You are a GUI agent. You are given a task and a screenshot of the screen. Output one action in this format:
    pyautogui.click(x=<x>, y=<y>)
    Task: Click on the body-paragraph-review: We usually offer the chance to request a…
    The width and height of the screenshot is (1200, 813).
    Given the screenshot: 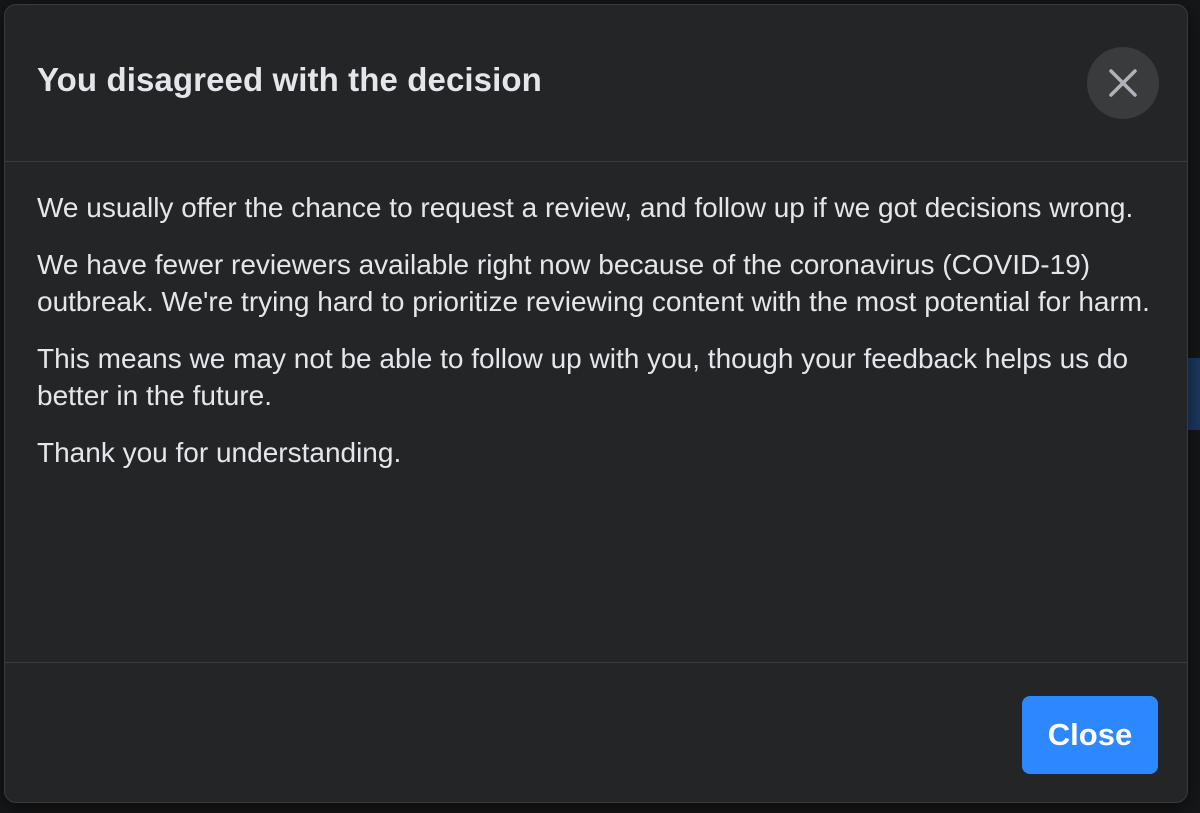 What is the action you would take?
    pyautogui.click(x=585, y=207)
    